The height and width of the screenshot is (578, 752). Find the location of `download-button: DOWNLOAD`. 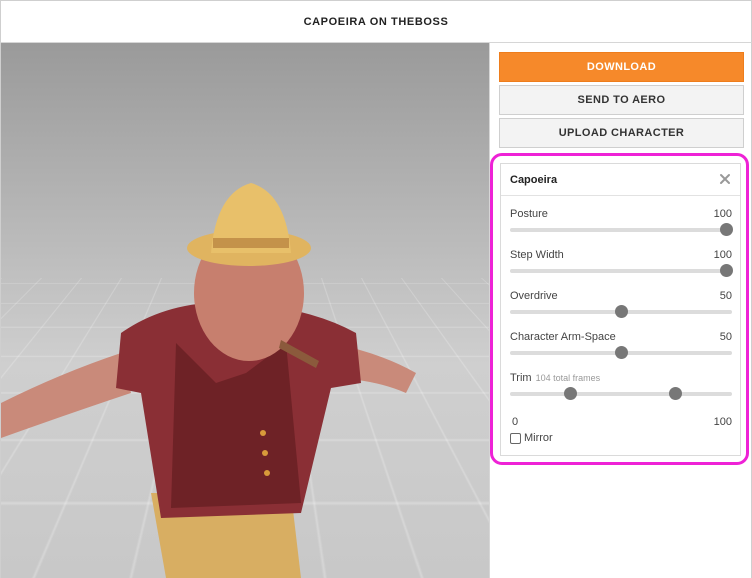

download-button: DOWNLOAD is located at coordinates (621, 67).